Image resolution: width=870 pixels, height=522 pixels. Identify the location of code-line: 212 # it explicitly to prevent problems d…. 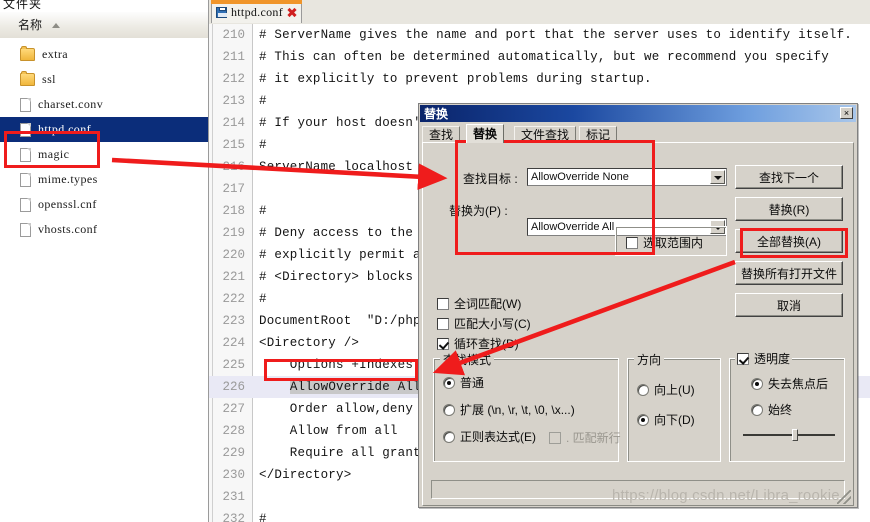
(539, 79).